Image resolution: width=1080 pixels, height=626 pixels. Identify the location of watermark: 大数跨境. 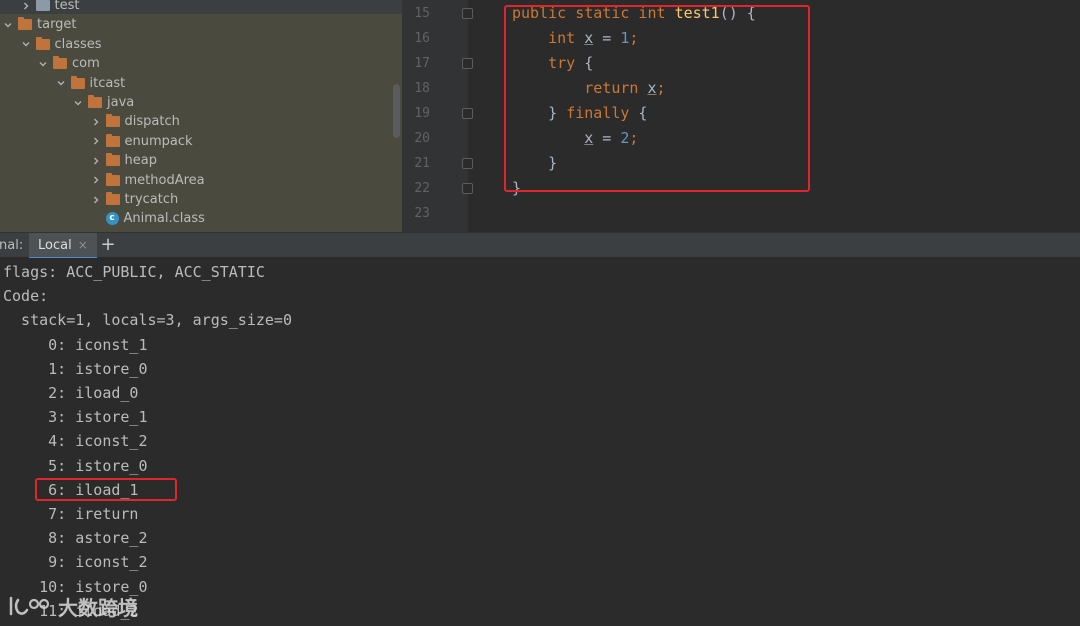
(73, 606).